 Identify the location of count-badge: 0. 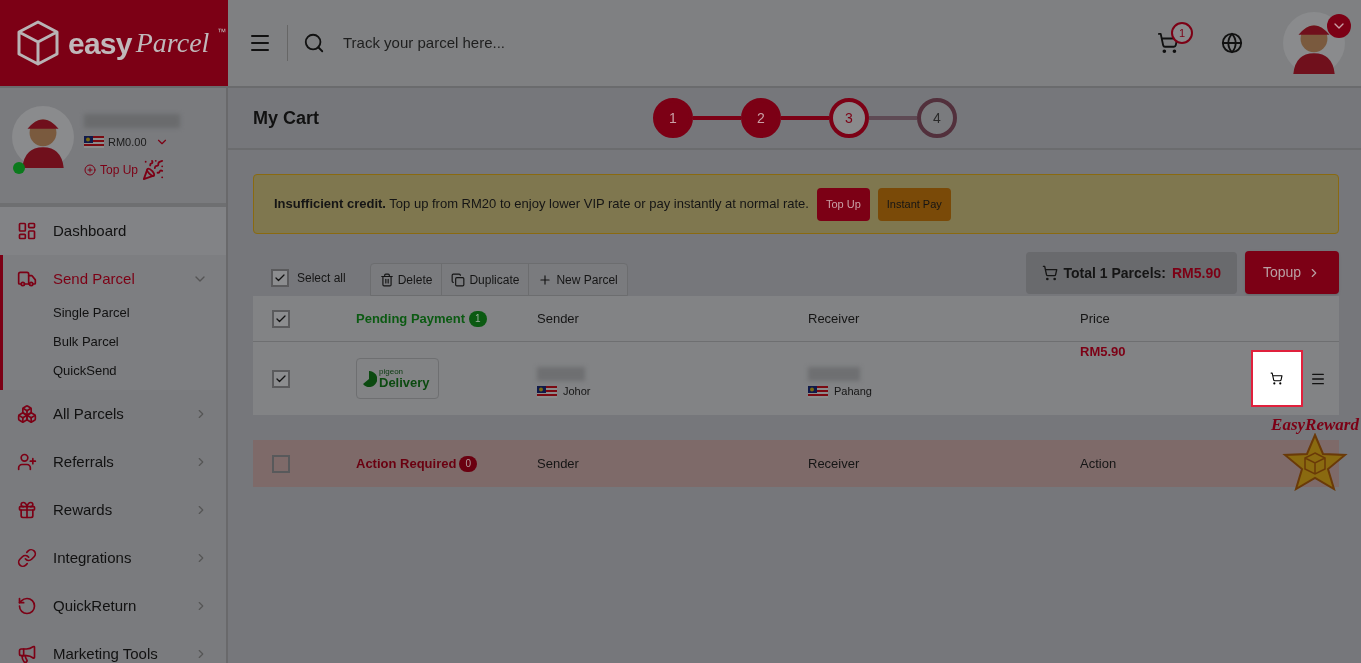
(468, 463).